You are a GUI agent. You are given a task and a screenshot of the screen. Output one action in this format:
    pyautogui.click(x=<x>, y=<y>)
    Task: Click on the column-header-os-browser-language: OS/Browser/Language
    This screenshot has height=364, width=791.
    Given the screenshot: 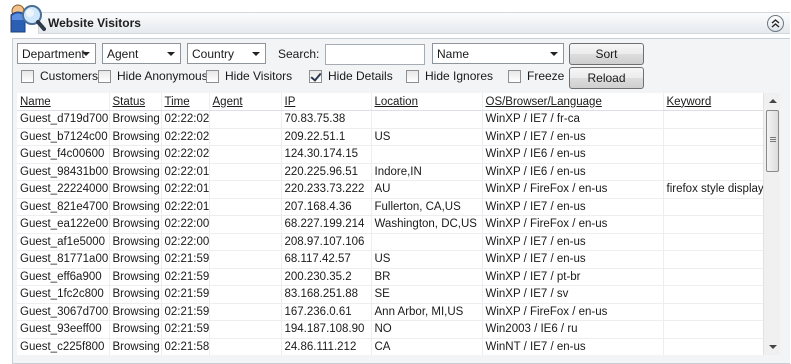 What is the action you would take?
    pyautogui.click(x=573, y=102)
    